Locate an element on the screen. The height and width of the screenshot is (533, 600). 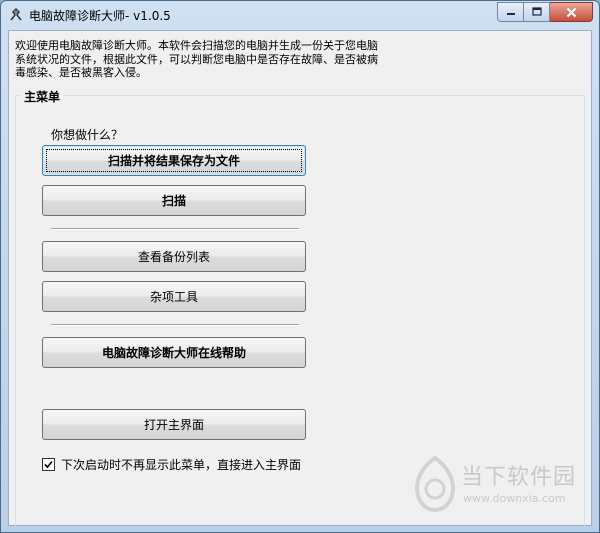
watermark-url: www.downxia.com is located at coordinates (514, 498).